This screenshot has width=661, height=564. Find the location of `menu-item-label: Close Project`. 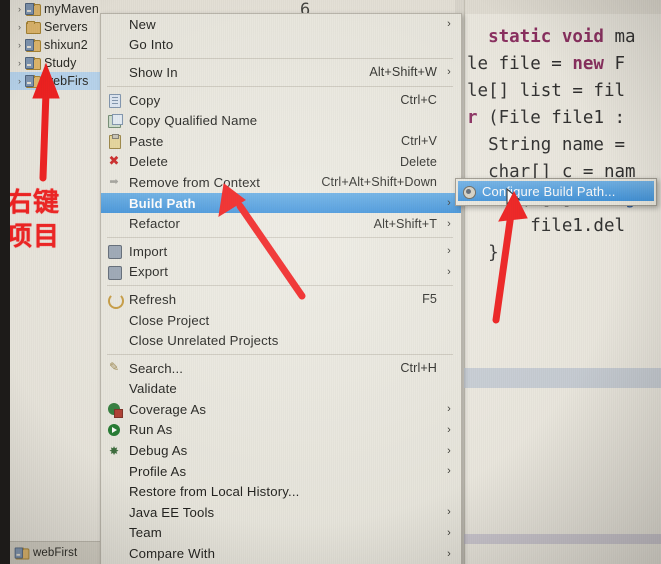

menu-item-label: Close Project is located at coordinates (169, 320).